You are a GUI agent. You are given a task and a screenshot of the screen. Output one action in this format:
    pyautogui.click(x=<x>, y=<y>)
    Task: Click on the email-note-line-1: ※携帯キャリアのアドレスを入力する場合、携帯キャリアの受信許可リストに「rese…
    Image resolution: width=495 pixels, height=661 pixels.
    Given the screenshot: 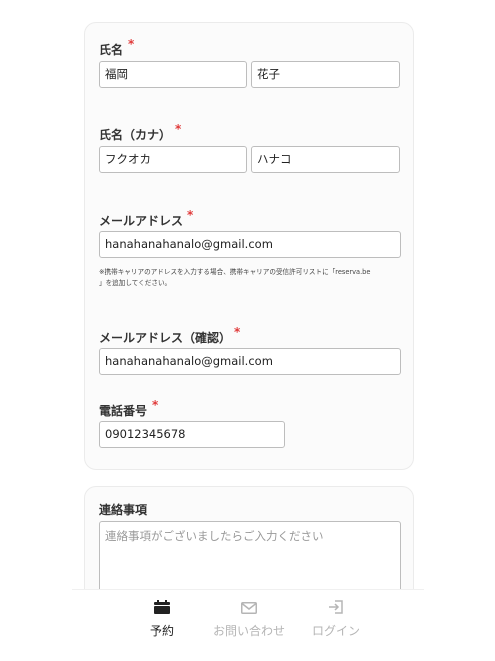 What is the action you would take?
    pyautogui.click(x=235, y=272)
    